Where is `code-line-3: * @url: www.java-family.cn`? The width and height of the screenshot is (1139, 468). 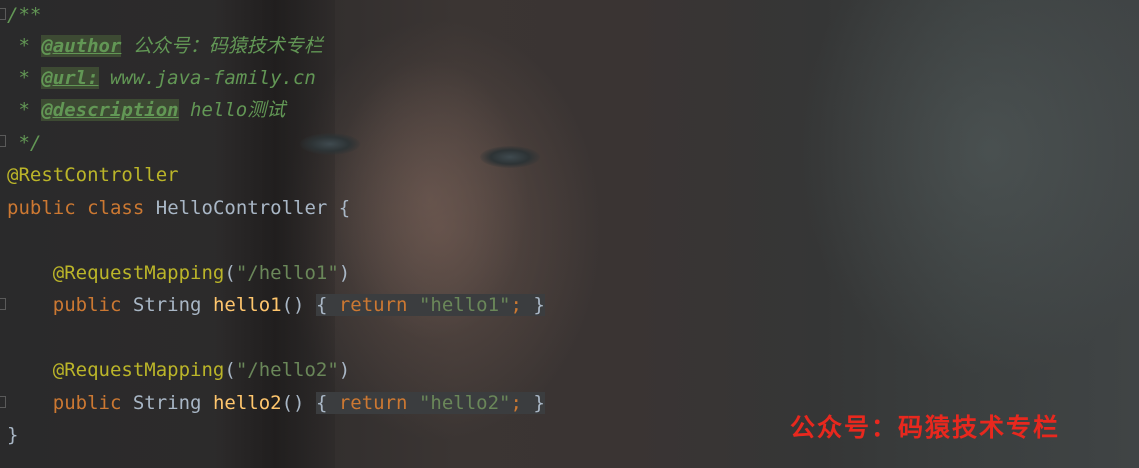 code-line-3: * @url: www.java-family.cn is located at coordinates (161, 78).